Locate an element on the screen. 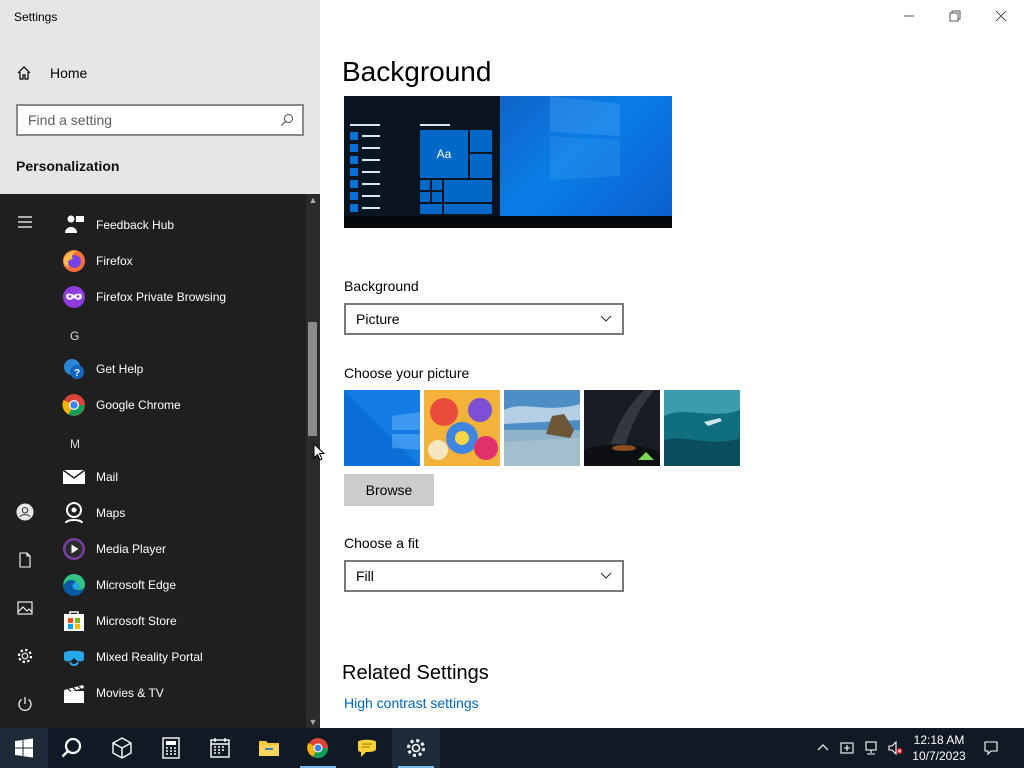 The width and height of the screenshot is (1024, 768). movies-tv-icon is located at coordinates (74, 694).